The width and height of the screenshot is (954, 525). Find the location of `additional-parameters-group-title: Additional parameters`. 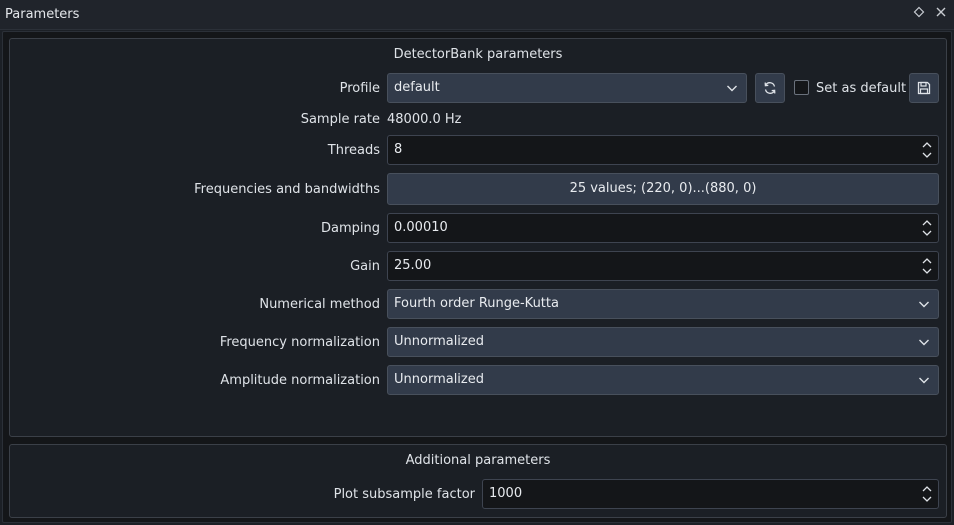

additional-parameters-group-title: Additional parameters is located at coordinates (478, 460).